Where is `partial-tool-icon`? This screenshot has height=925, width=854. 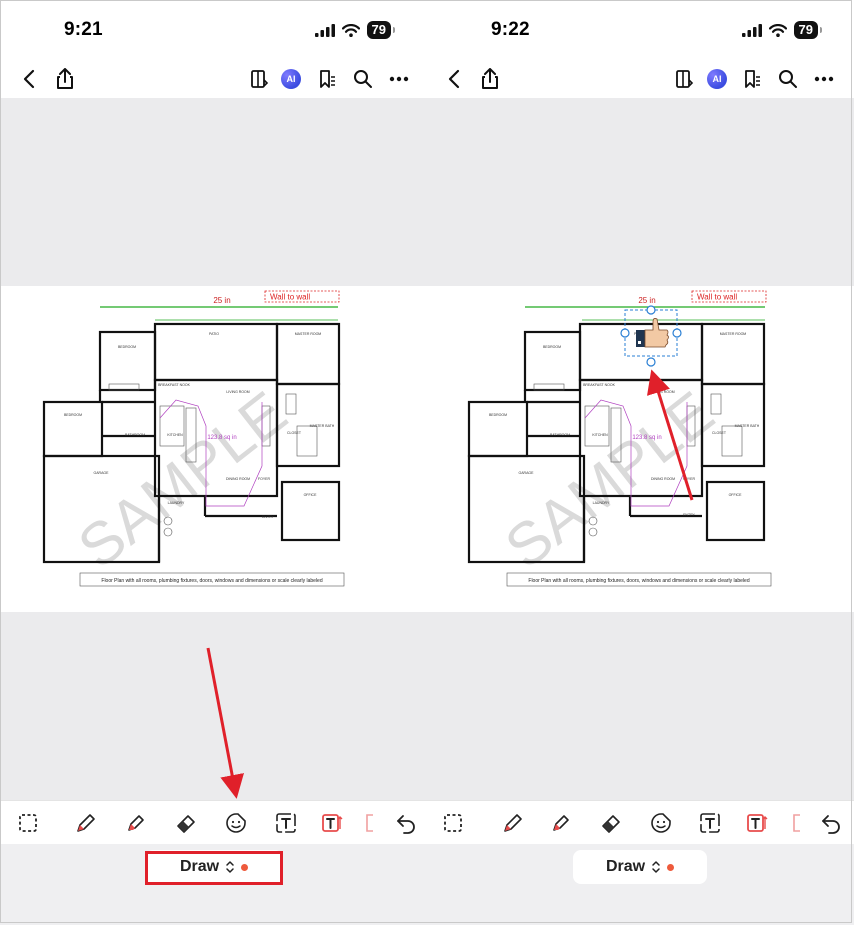
partial-tool-icon is located at coordinates (369, 823).